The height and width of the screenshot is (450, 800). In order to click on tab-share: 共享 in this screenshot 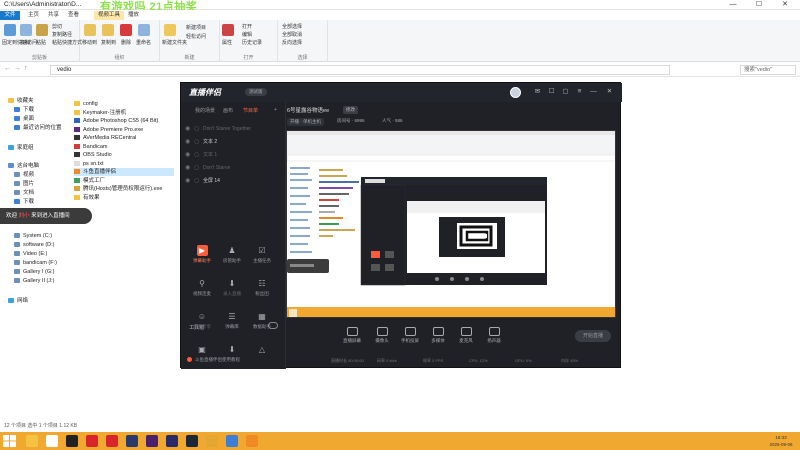, I will do `click(53, 15)`.